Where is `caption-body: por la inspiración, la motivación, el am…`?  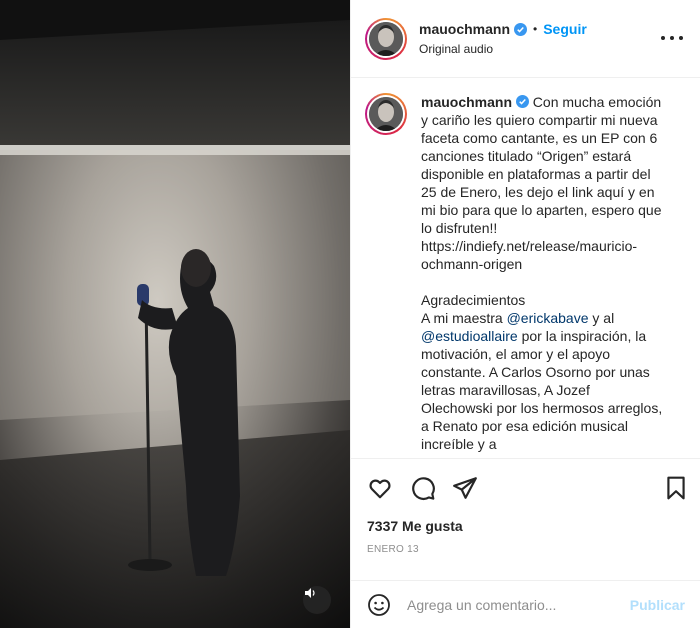
caption-body: por la inspiración, la motivación, el am… is located at coordinates (544, 390).